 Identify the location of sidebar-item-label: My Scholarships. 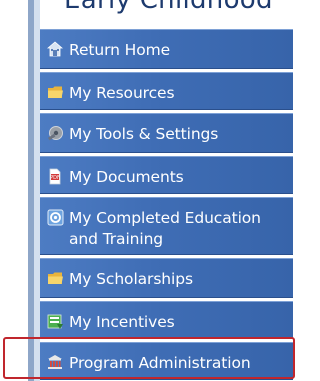
(131, 279).